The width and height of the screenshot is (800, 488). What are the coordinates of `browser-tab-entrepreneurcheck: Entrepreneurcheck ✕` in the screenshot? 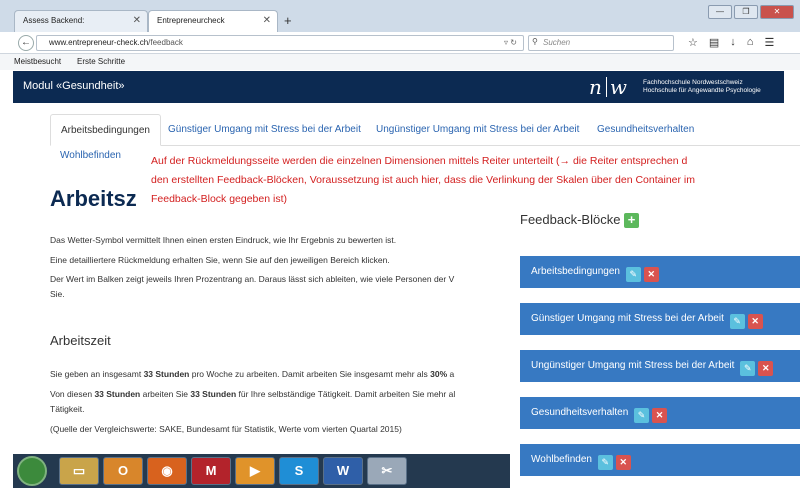 It's located at (213, 21).